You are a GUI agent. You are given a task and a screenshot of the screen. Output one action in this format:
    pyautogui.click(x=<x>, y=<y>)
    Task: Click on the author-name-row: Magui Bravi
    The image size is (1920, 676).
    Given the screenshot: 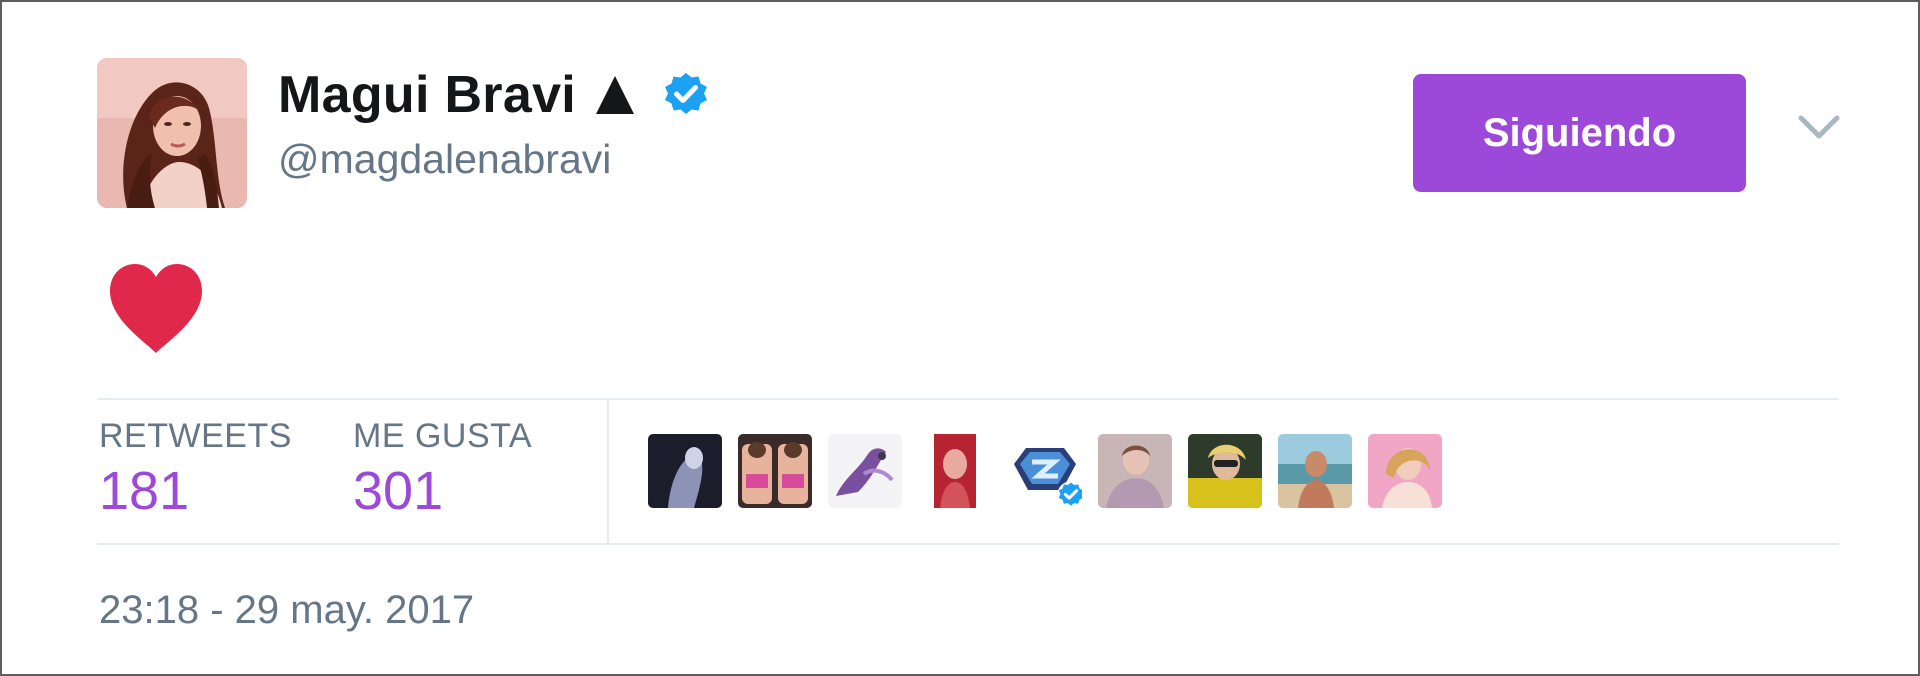 What is the action you would take?
    pyautogui.click(x=494, y=95)
    